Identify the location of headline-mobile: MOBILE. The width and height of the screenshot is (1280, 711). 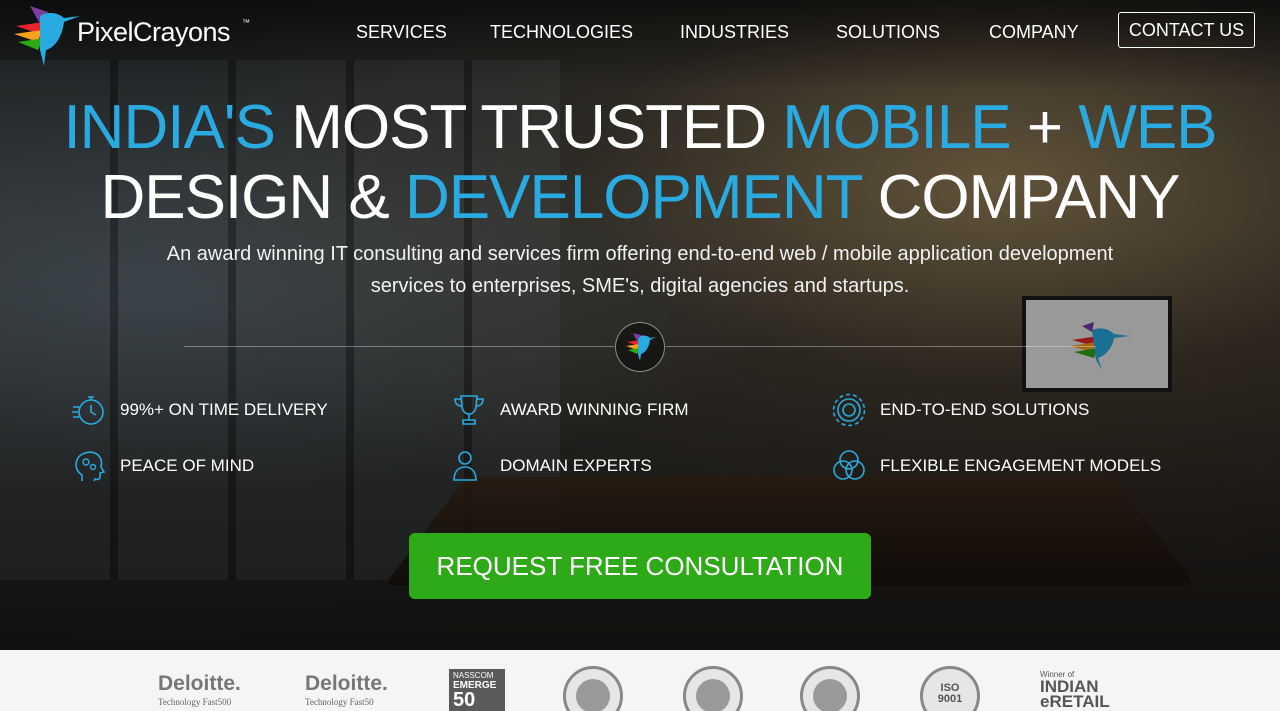
(896, 127).